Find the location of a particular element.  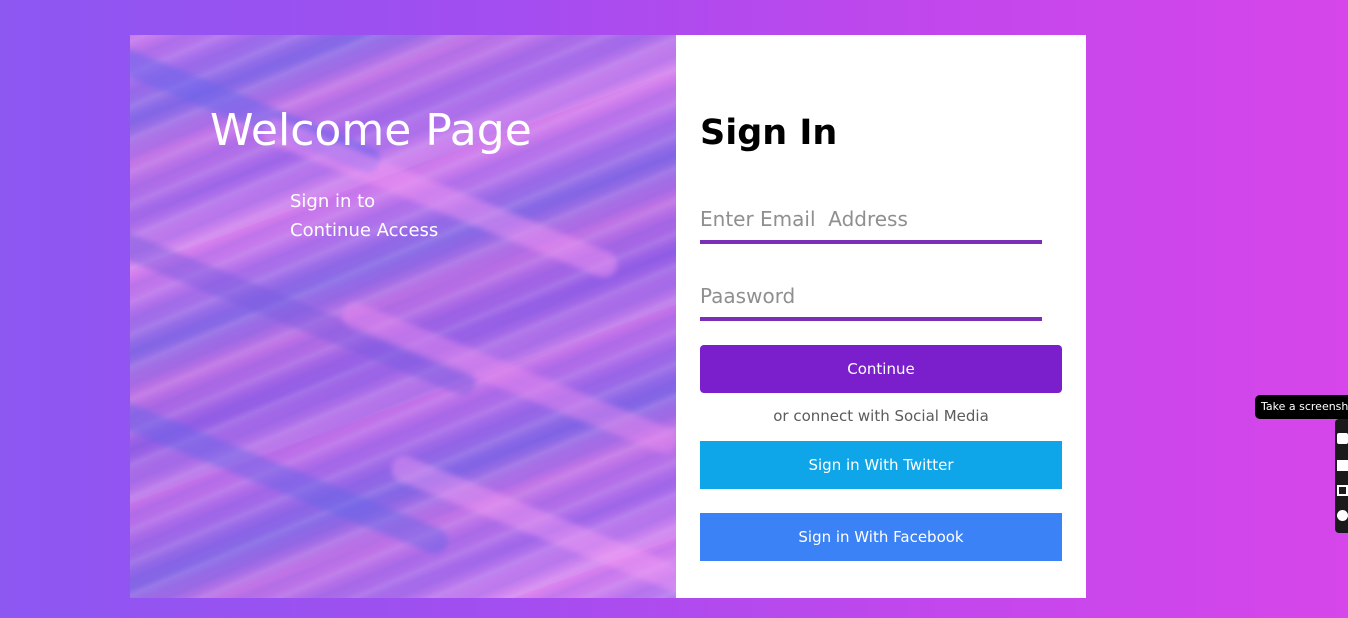

continue-button: Continue is located at coordinates (881, 369).